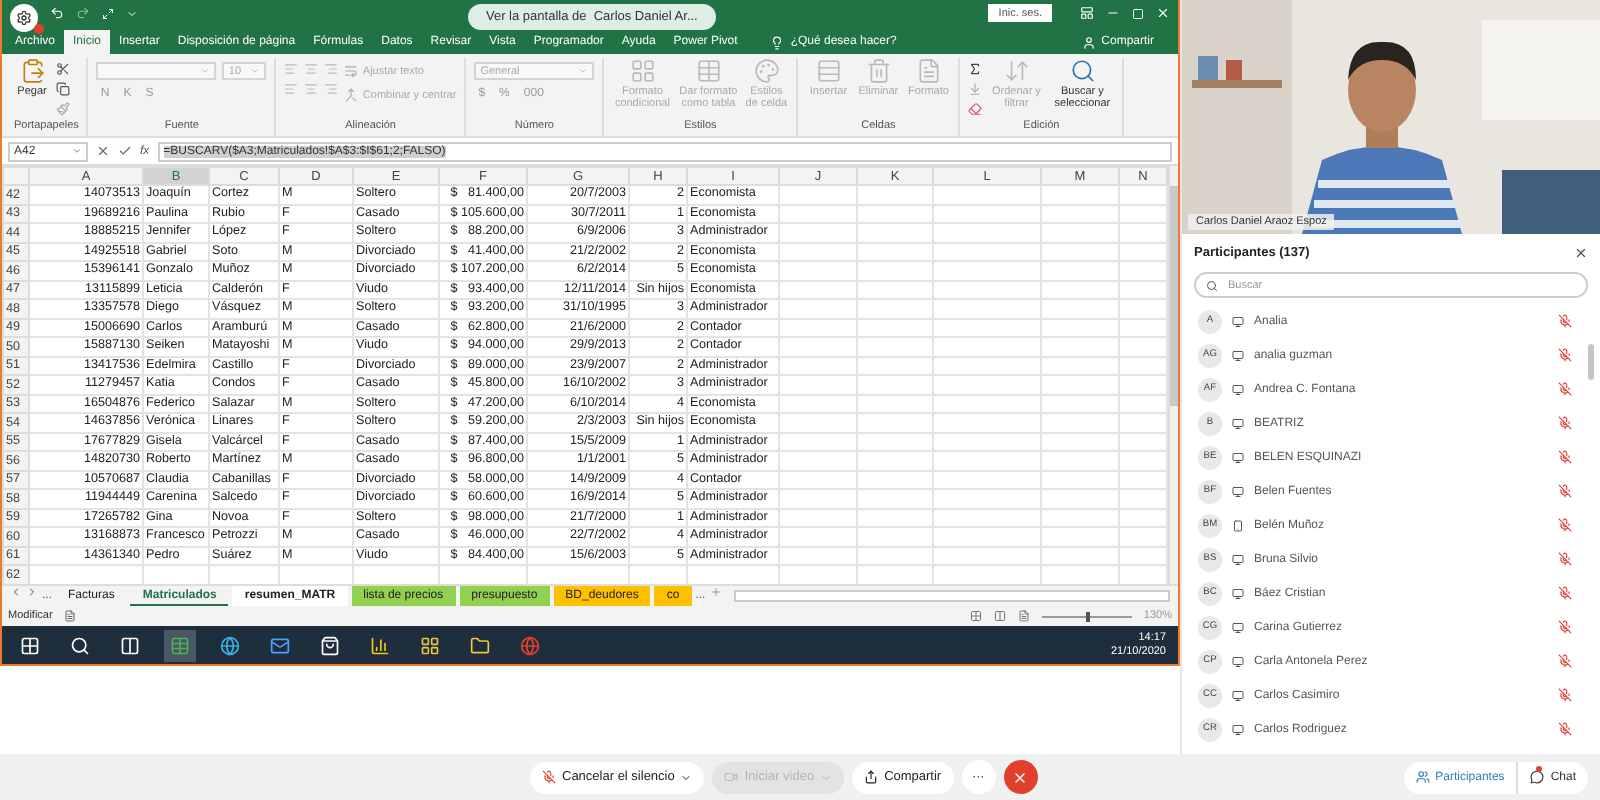 The width and height of the screenshot is (1600, 800). What do you see at coordinates (32, 592) in the screenshot?
I see `next-icon` at bounding box center [32, 592].